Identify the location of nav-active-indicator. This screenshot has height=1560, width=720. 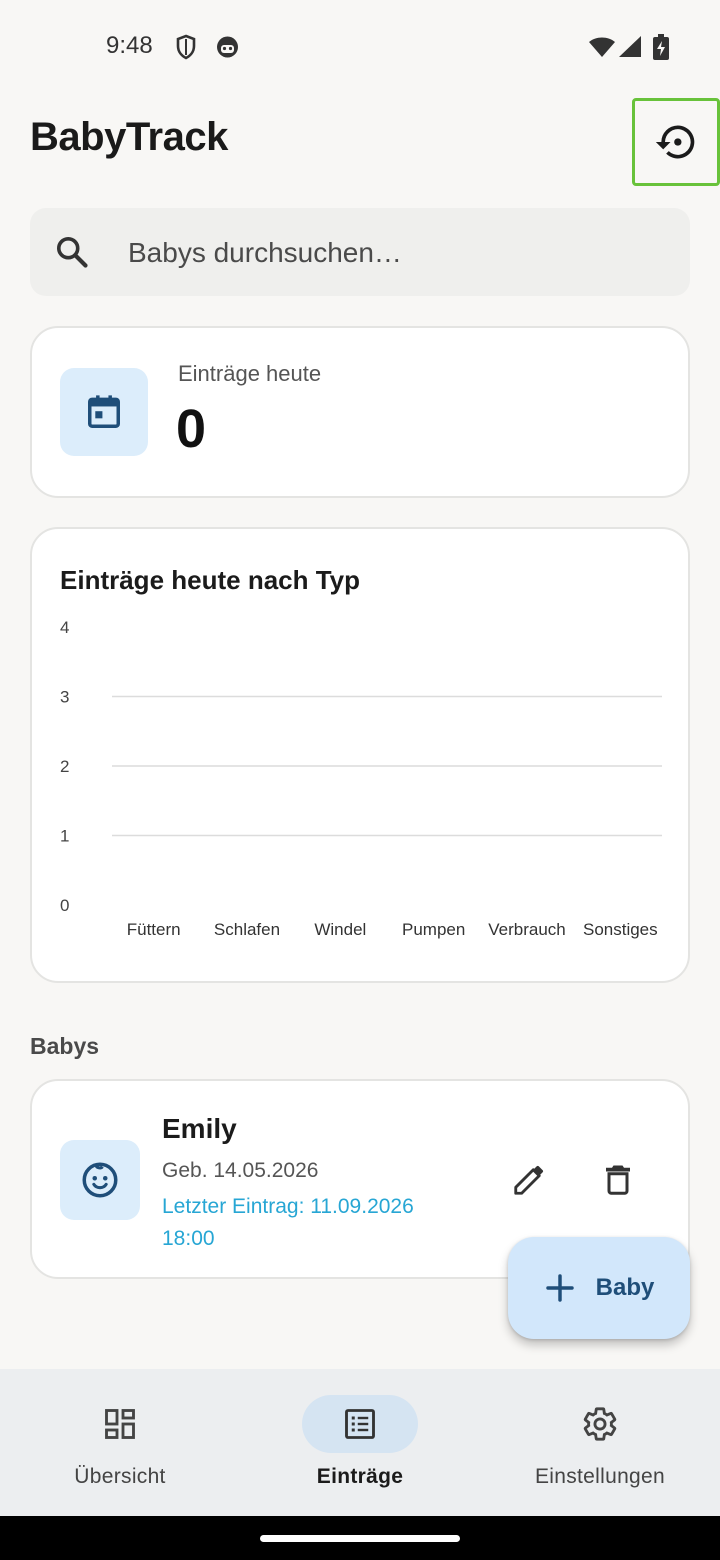
(360, 1424).